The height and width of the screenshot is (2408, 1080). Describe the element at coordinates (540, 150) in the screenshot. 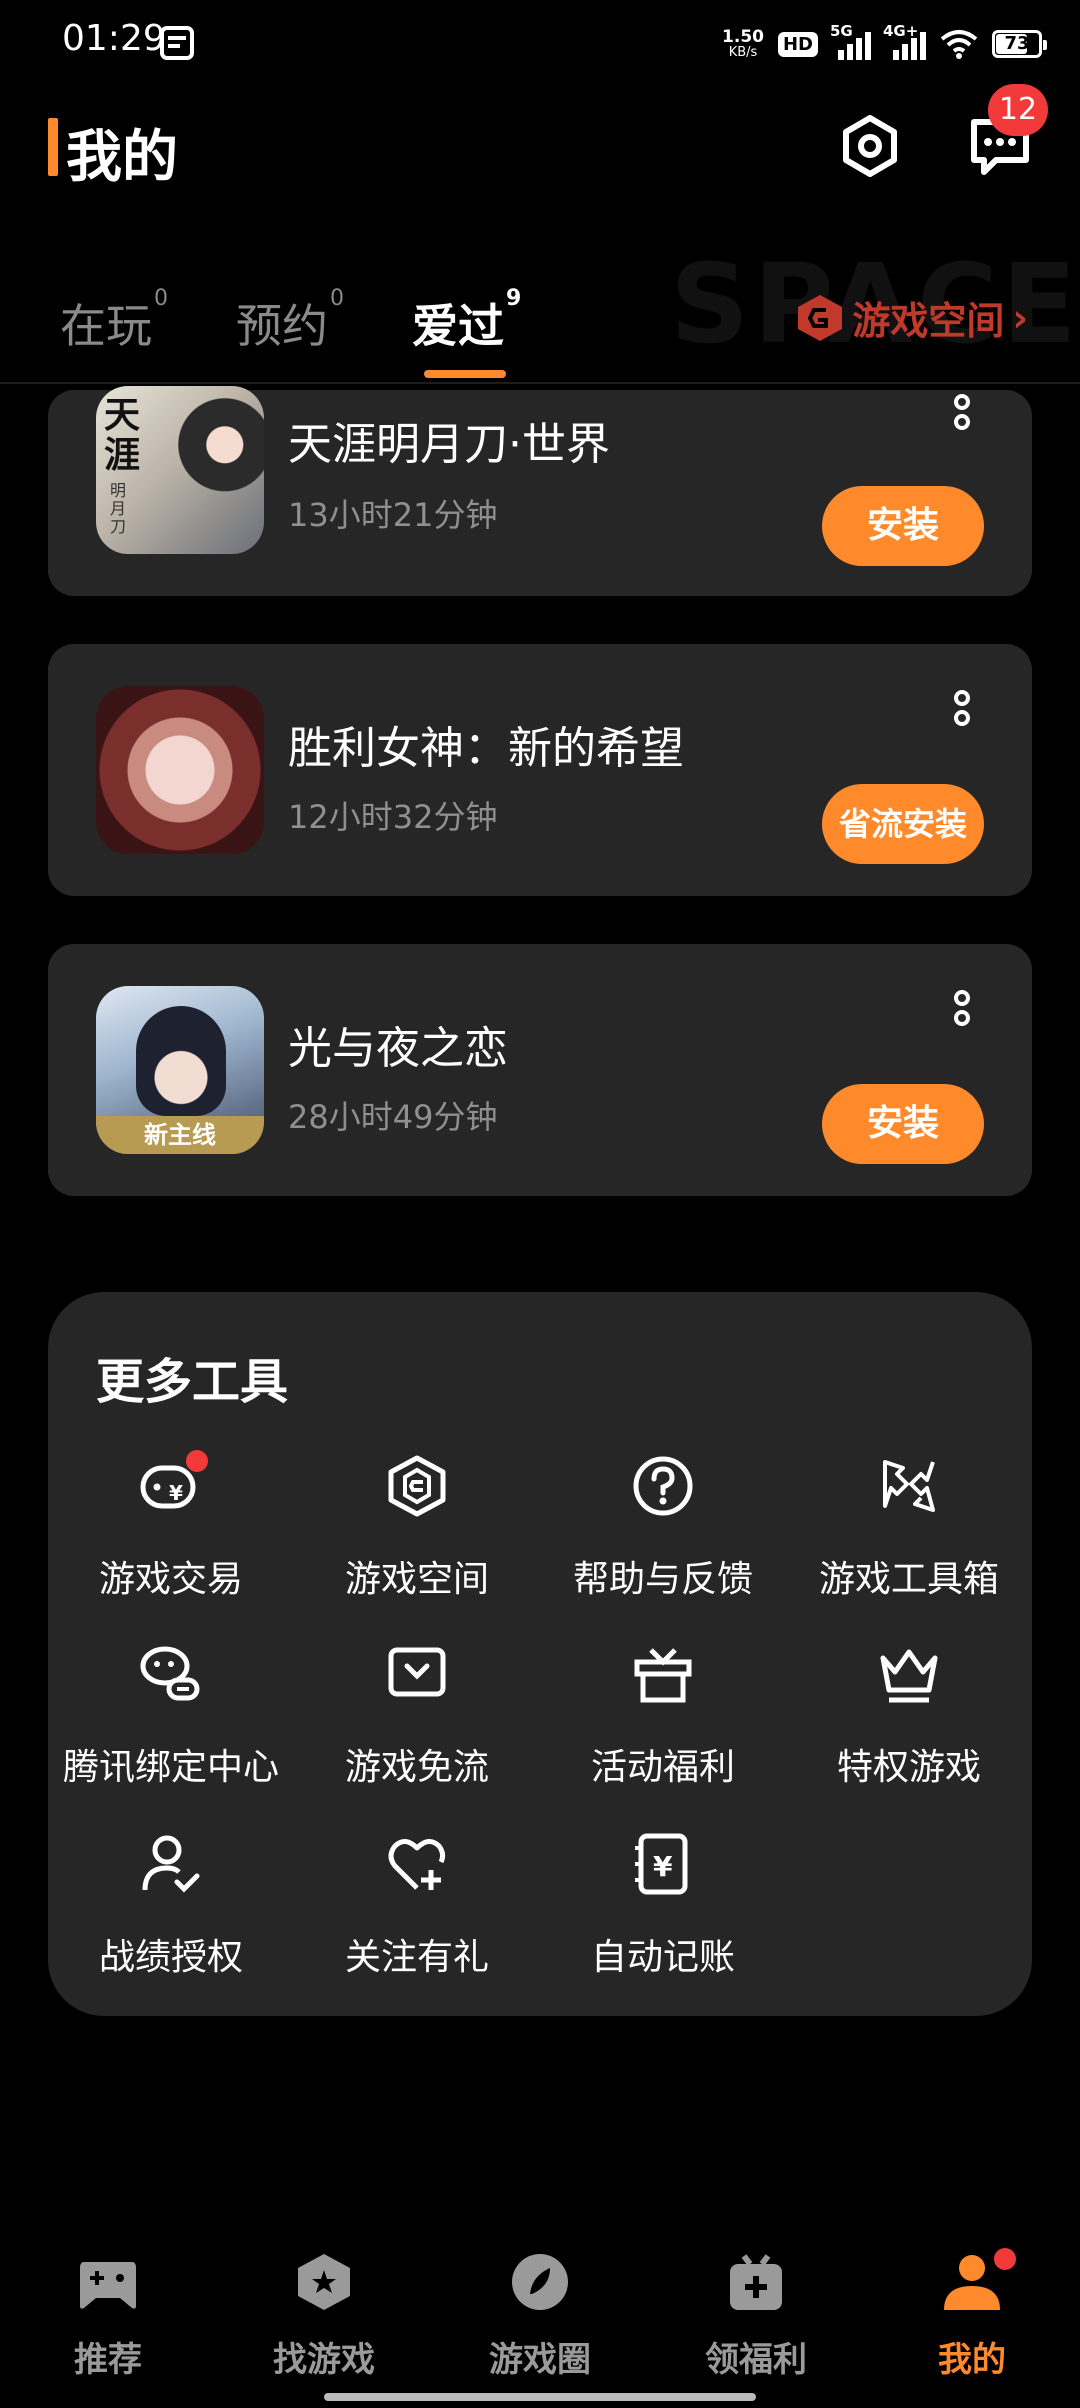

I see `header: 我的` at that location.